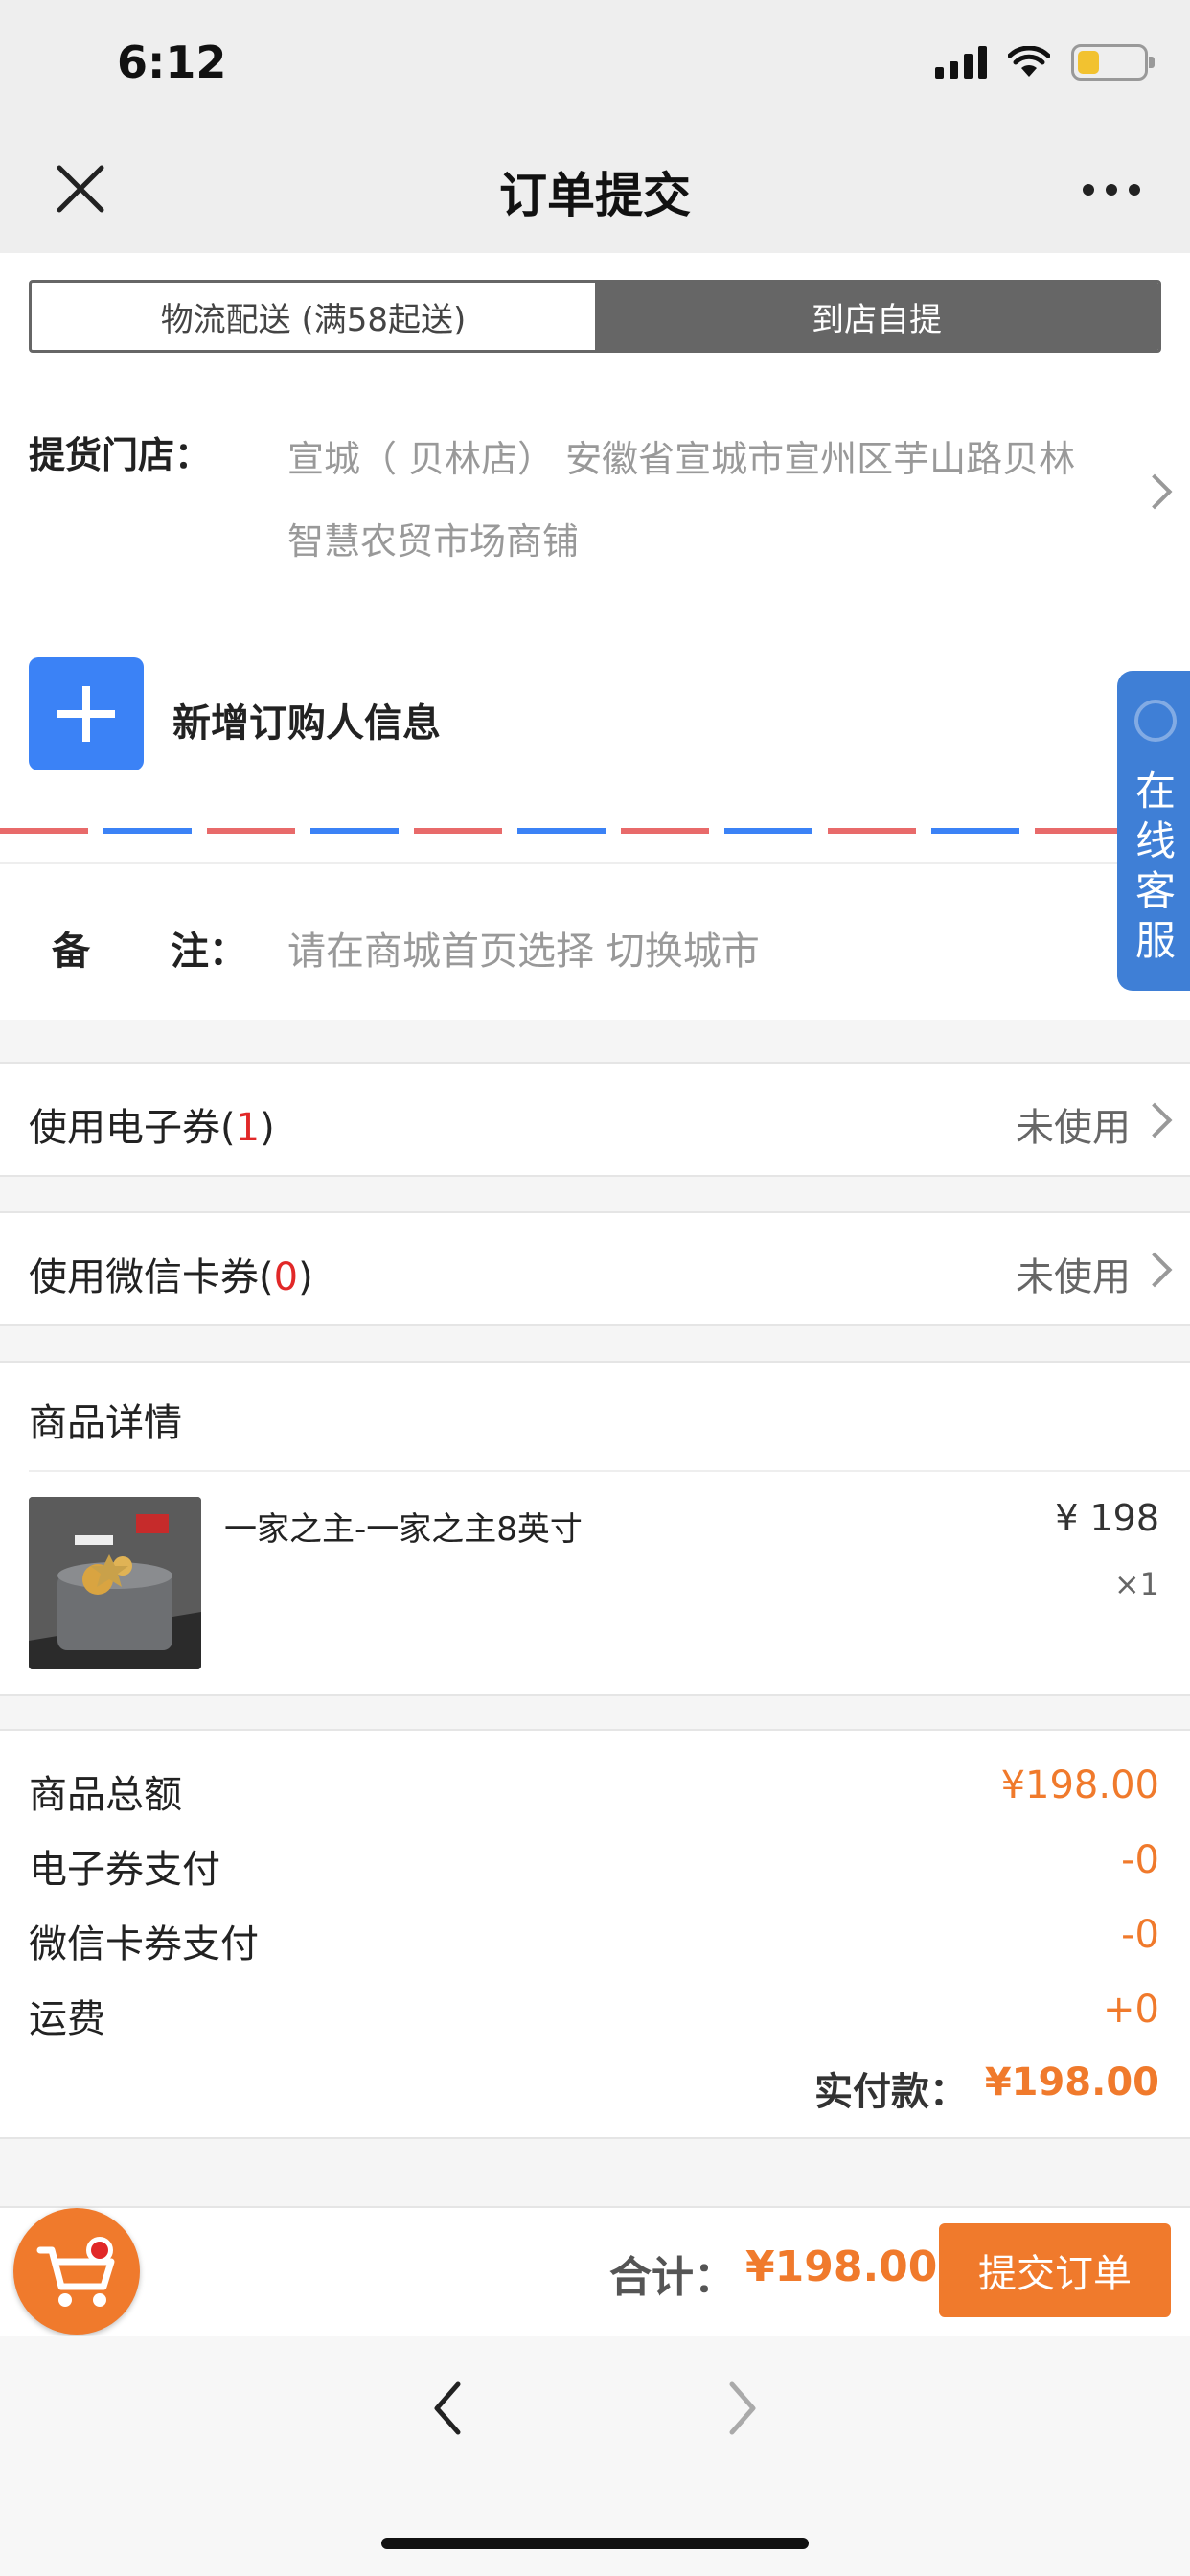  I want to click on total-label: 合计：, so click(672, 2277).